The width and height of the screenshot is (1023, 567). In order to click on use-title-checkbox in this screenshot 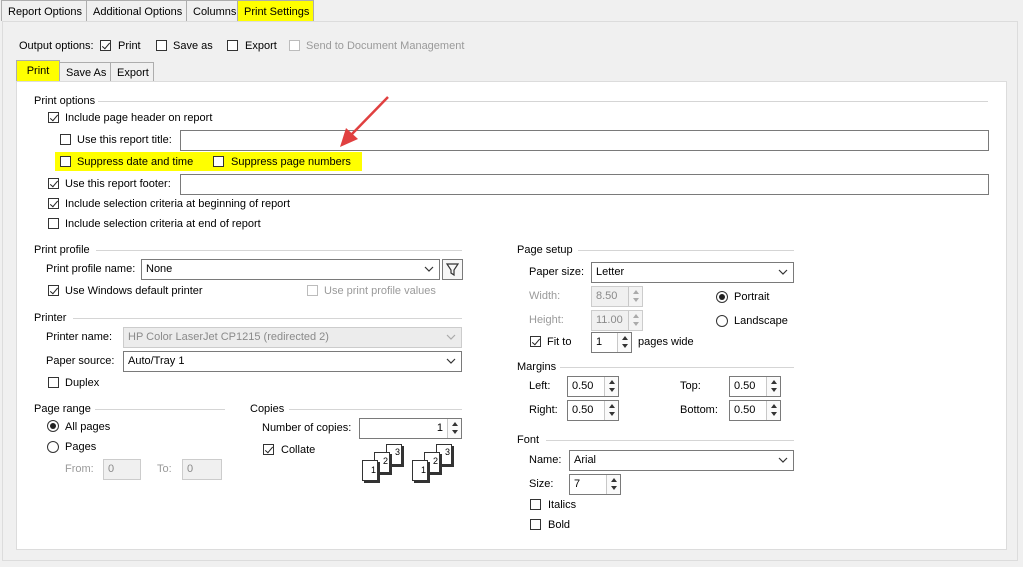, I will do `click(65, 139)`.